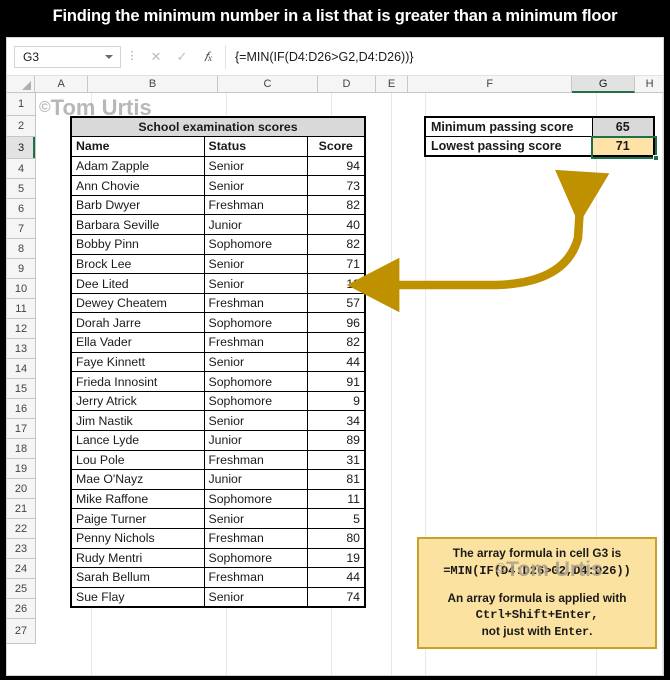 The width and height of the screenshot is (670, 680). What do you see at coordinates (61, 84) in the screenshot?
I see `column-header-A: A` at bounding box center [61, 84].